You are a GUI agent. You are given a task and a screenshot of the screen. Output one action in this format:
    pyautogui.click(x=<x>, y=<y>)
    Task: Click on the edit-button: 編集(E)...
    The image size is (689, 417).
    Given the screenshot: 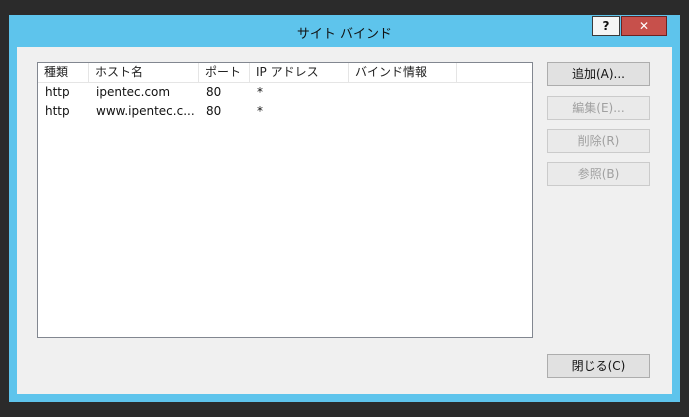 What is the action you would take?
    pyautogui.click(x=598, y=108)
    